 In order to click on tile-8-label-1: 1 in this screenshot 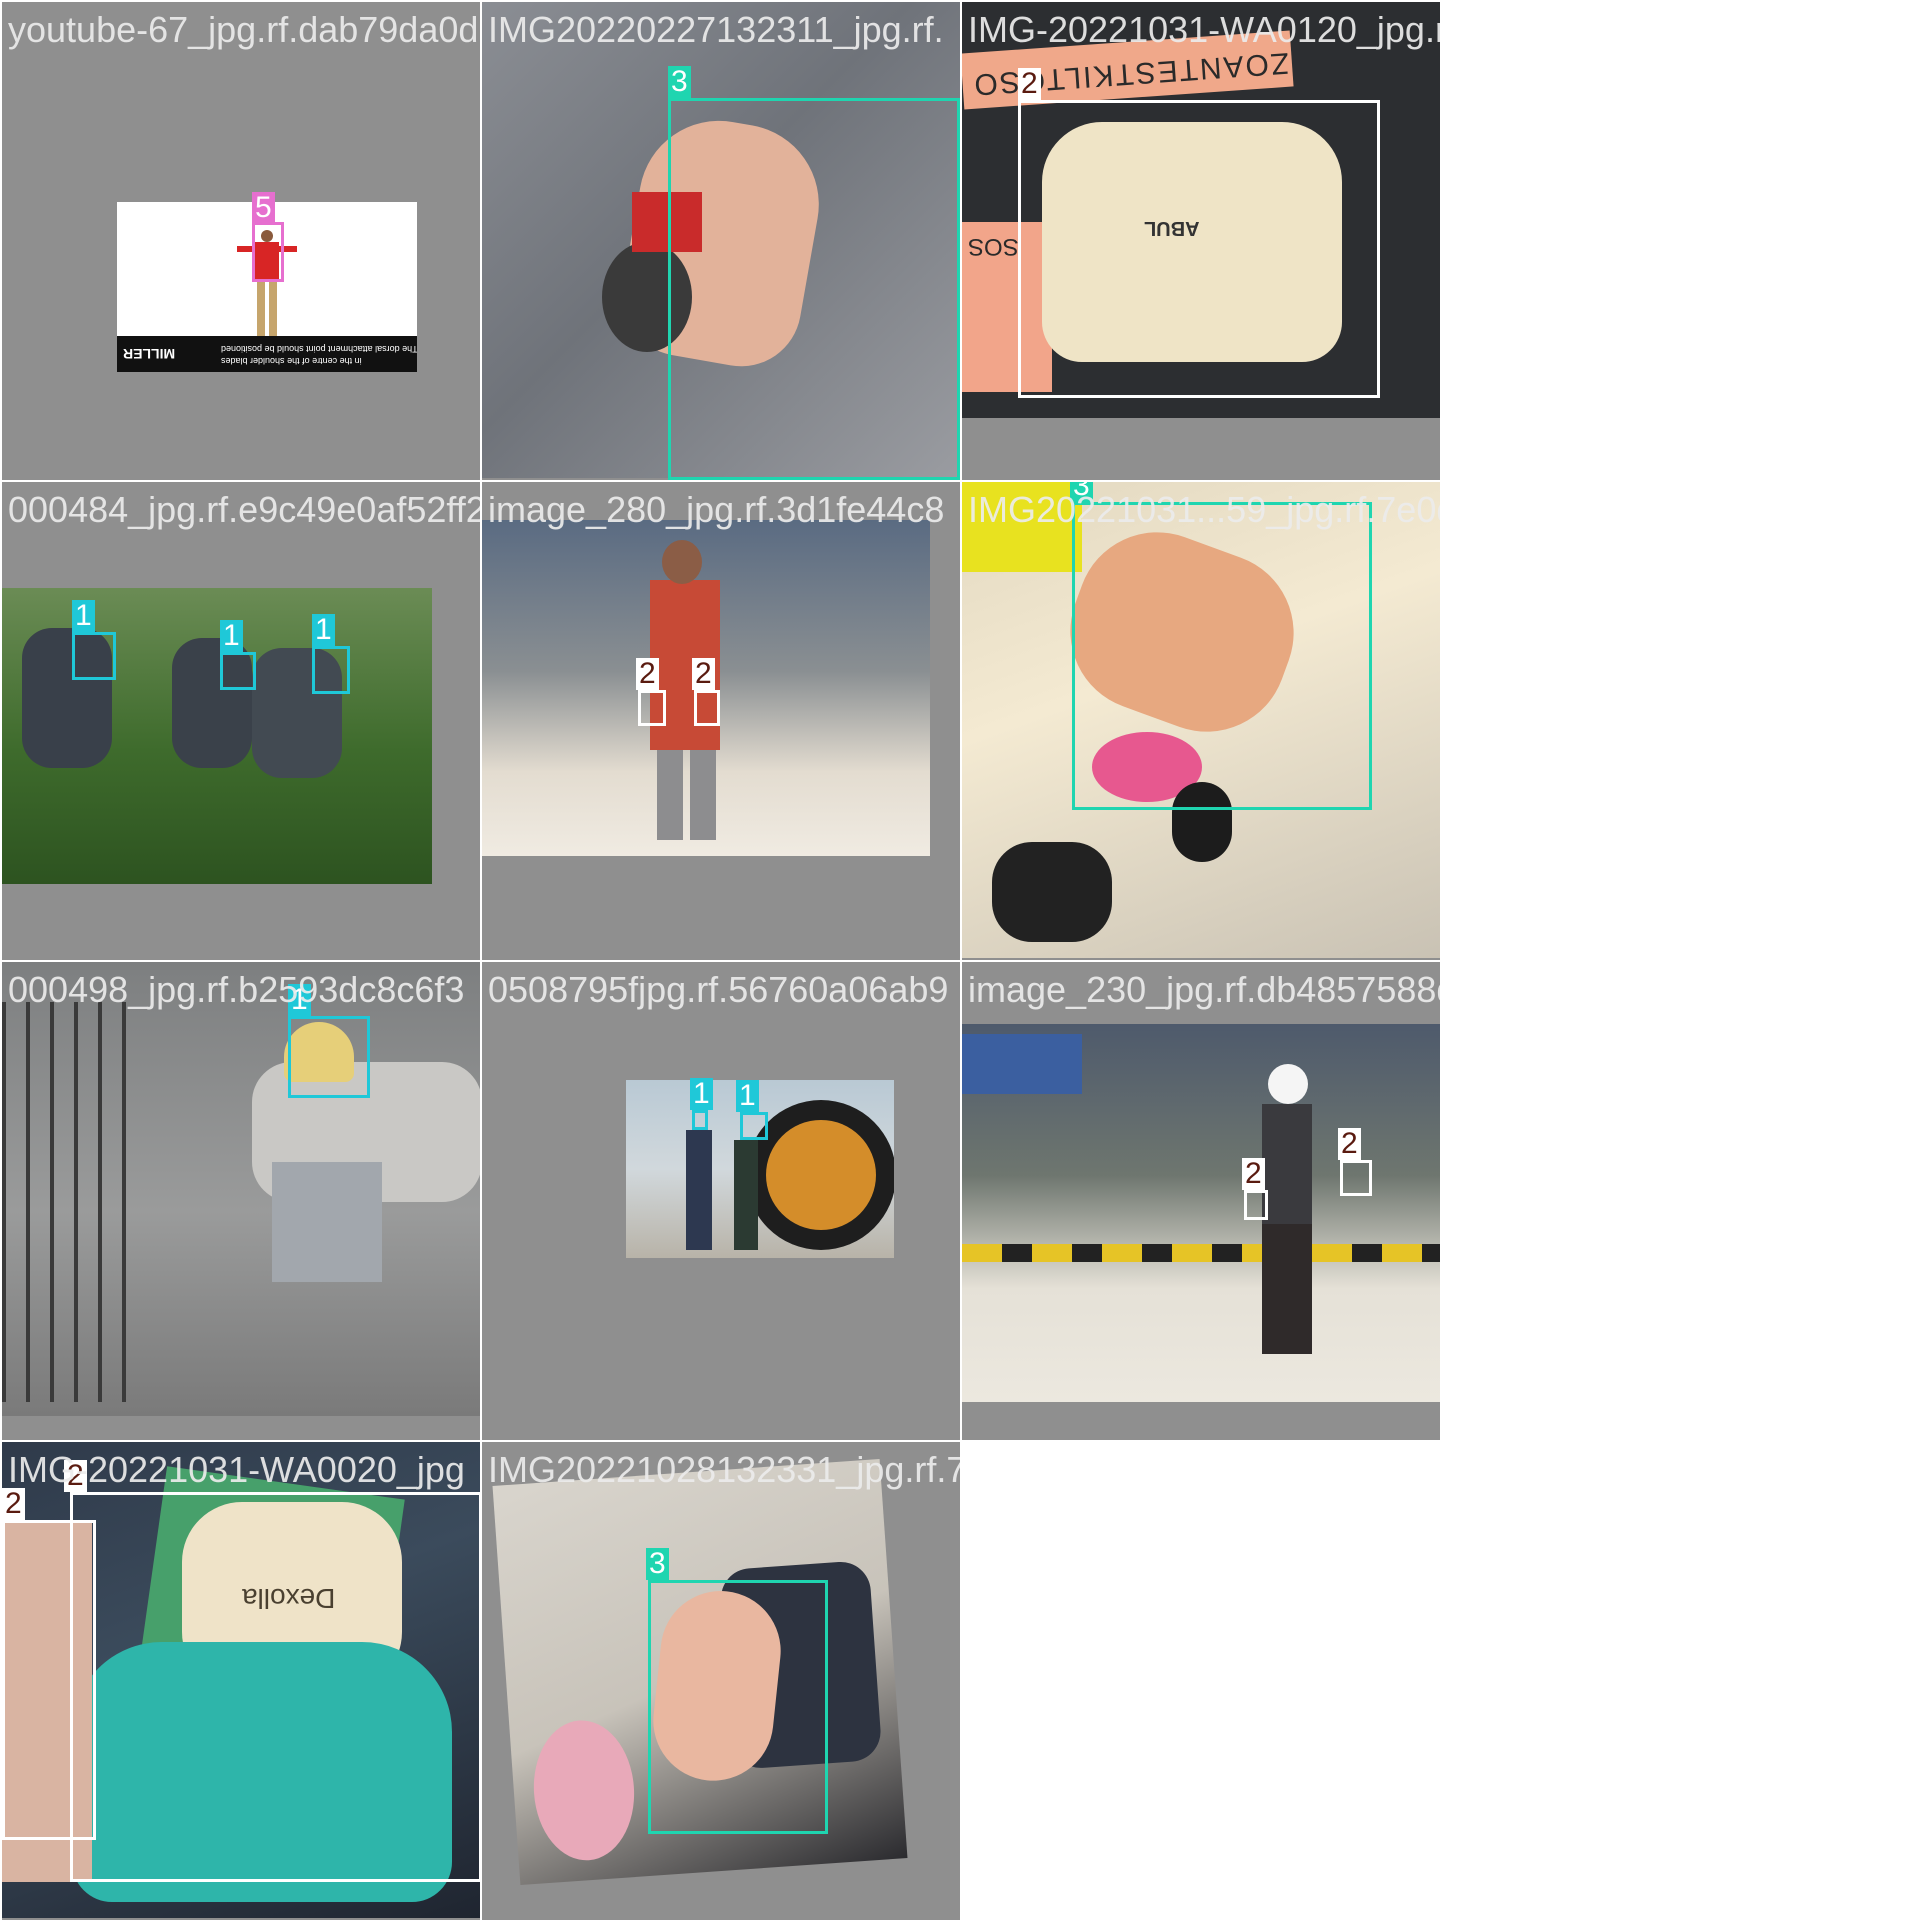, I will do `click(701, 1094)`.